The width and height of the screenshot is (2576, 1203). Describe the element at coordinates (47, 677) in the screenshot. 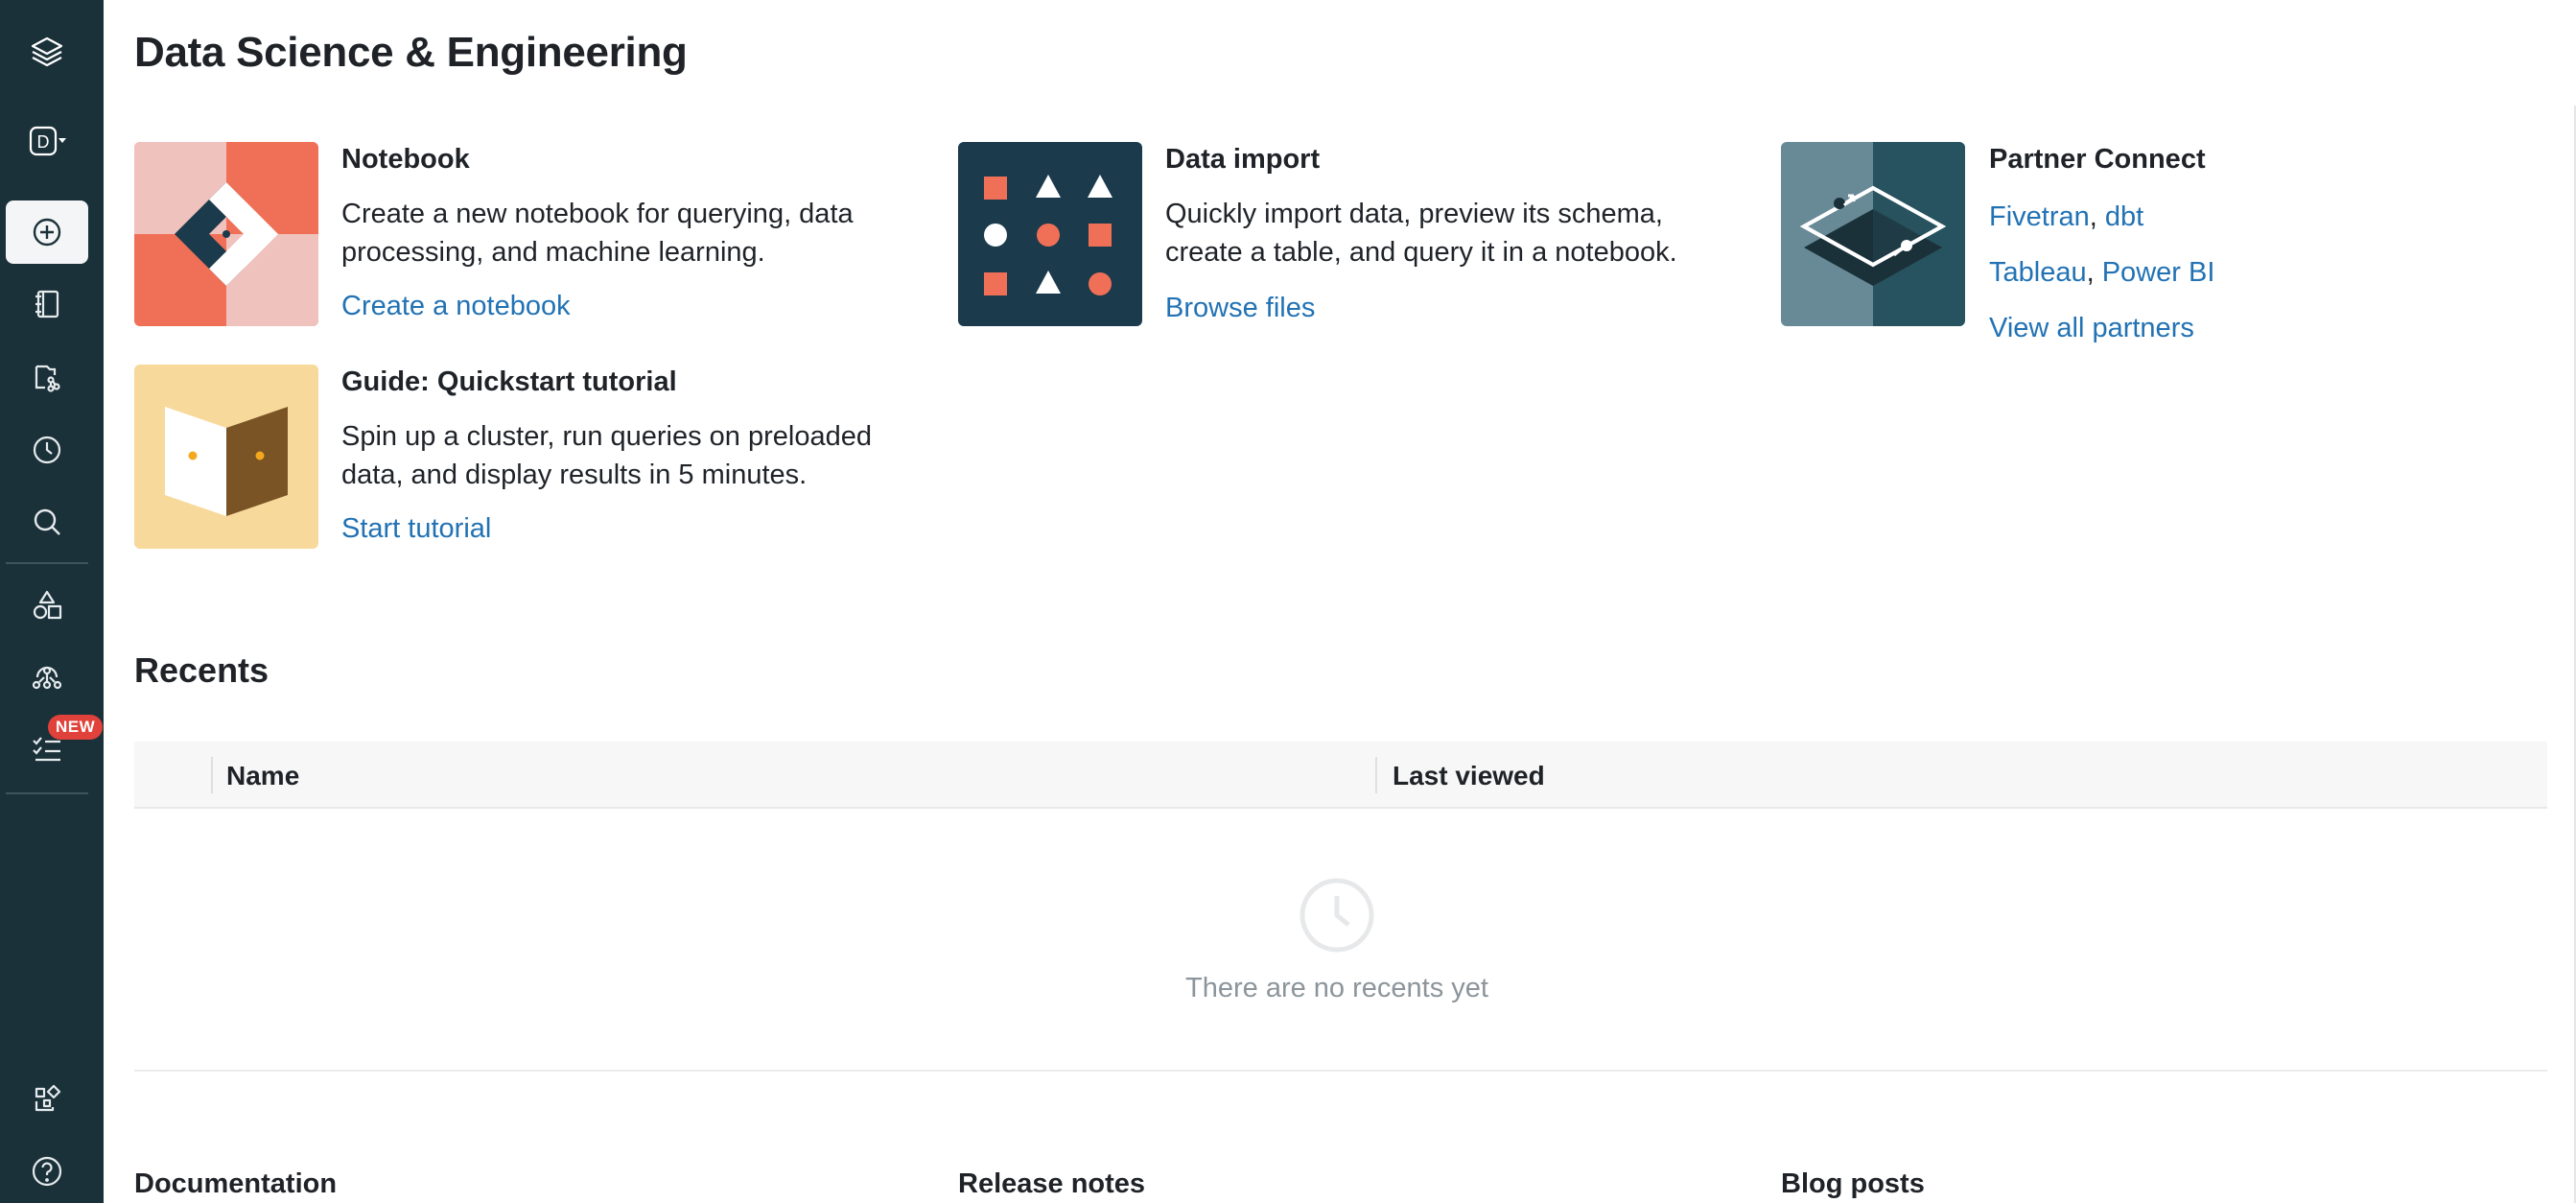

I see `compute-cluster-icon` at that location.